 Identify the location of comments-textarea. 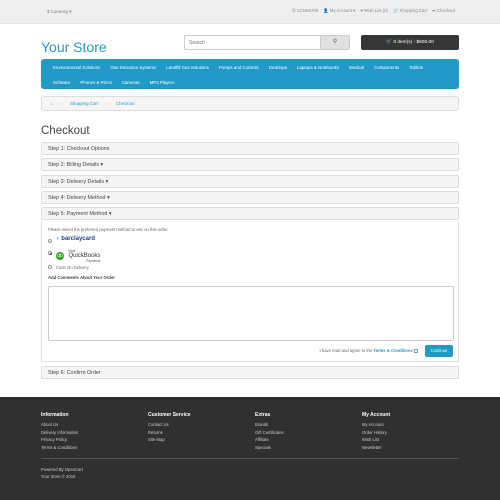
(251, 313).